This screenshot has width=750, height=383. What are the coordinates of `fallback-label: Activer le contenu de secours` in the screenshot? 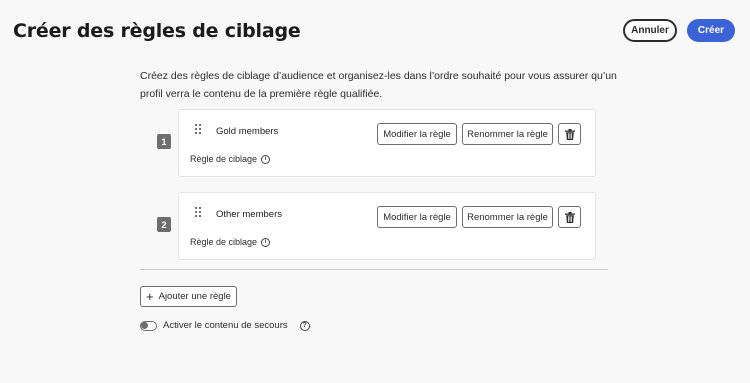 It's located at (225, 325).